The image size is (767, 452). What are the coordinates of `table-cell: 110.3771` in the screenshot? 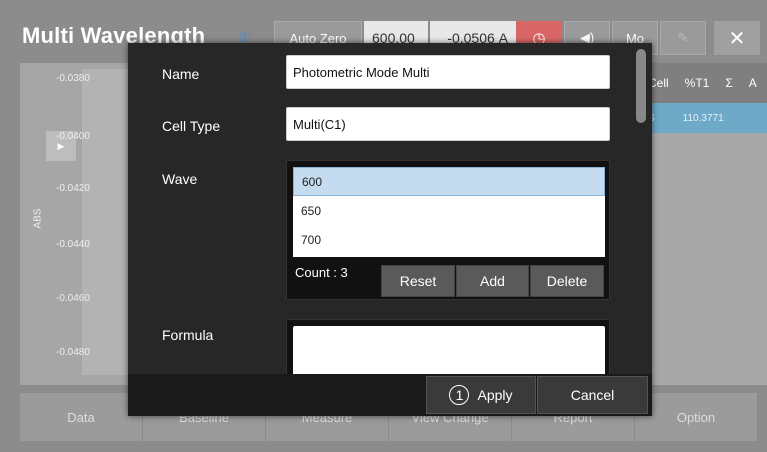 It's located at (703, 118).